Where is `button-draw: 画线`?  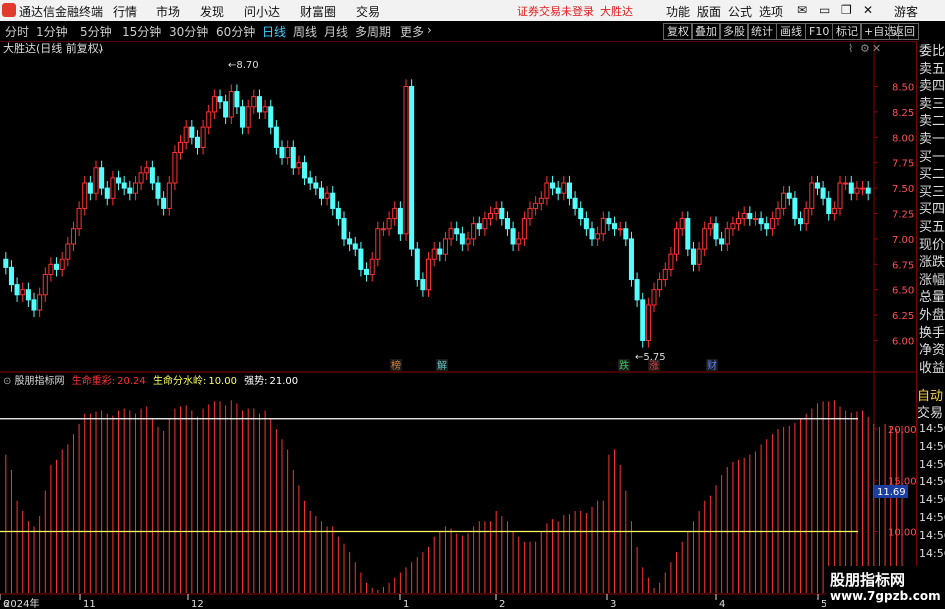
button-draw: 画线 is located at coordinates (791, 31).